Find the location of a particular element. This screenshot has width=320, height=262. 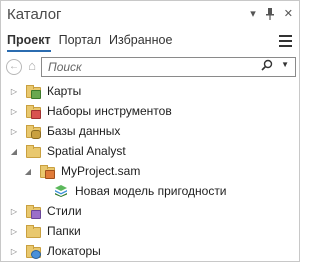

folder-icon is located at coordinates (33, 151).